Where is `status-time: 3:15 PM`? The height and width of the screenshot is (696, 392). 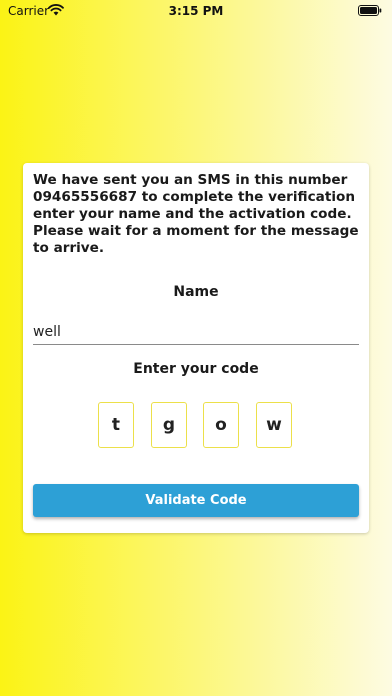
status-time: 3:15 PM is located at coordinates (196, 11).